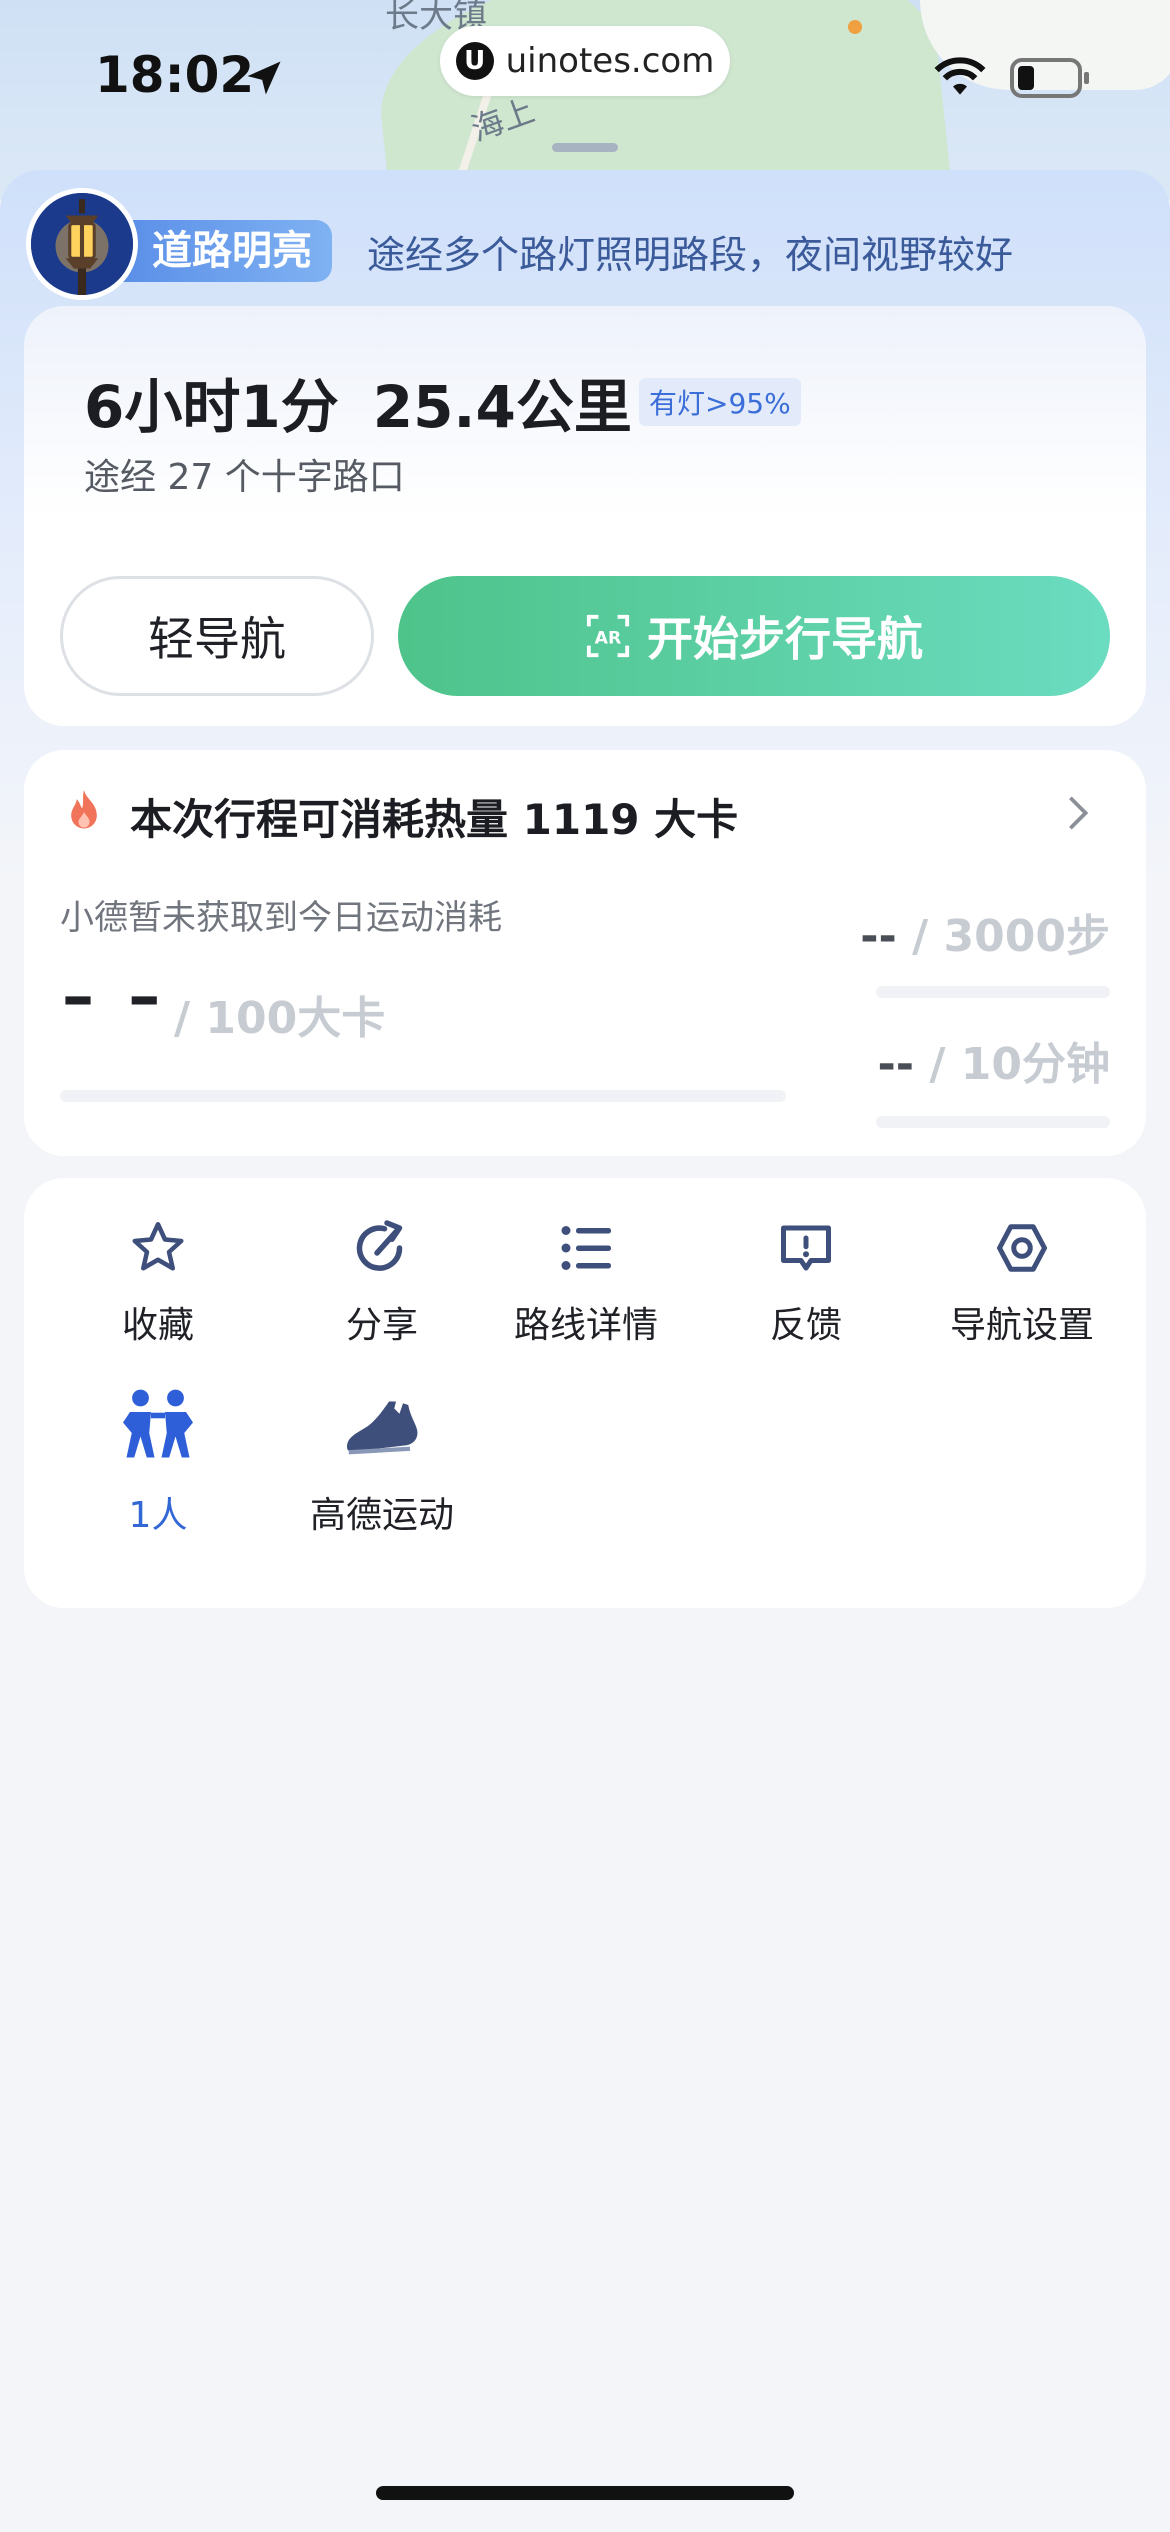 This screenshot has width=1170, height=2532. Describe the element at coordinates (175, 75) in the screenshot. I see `status-time: 18:02` at that location.